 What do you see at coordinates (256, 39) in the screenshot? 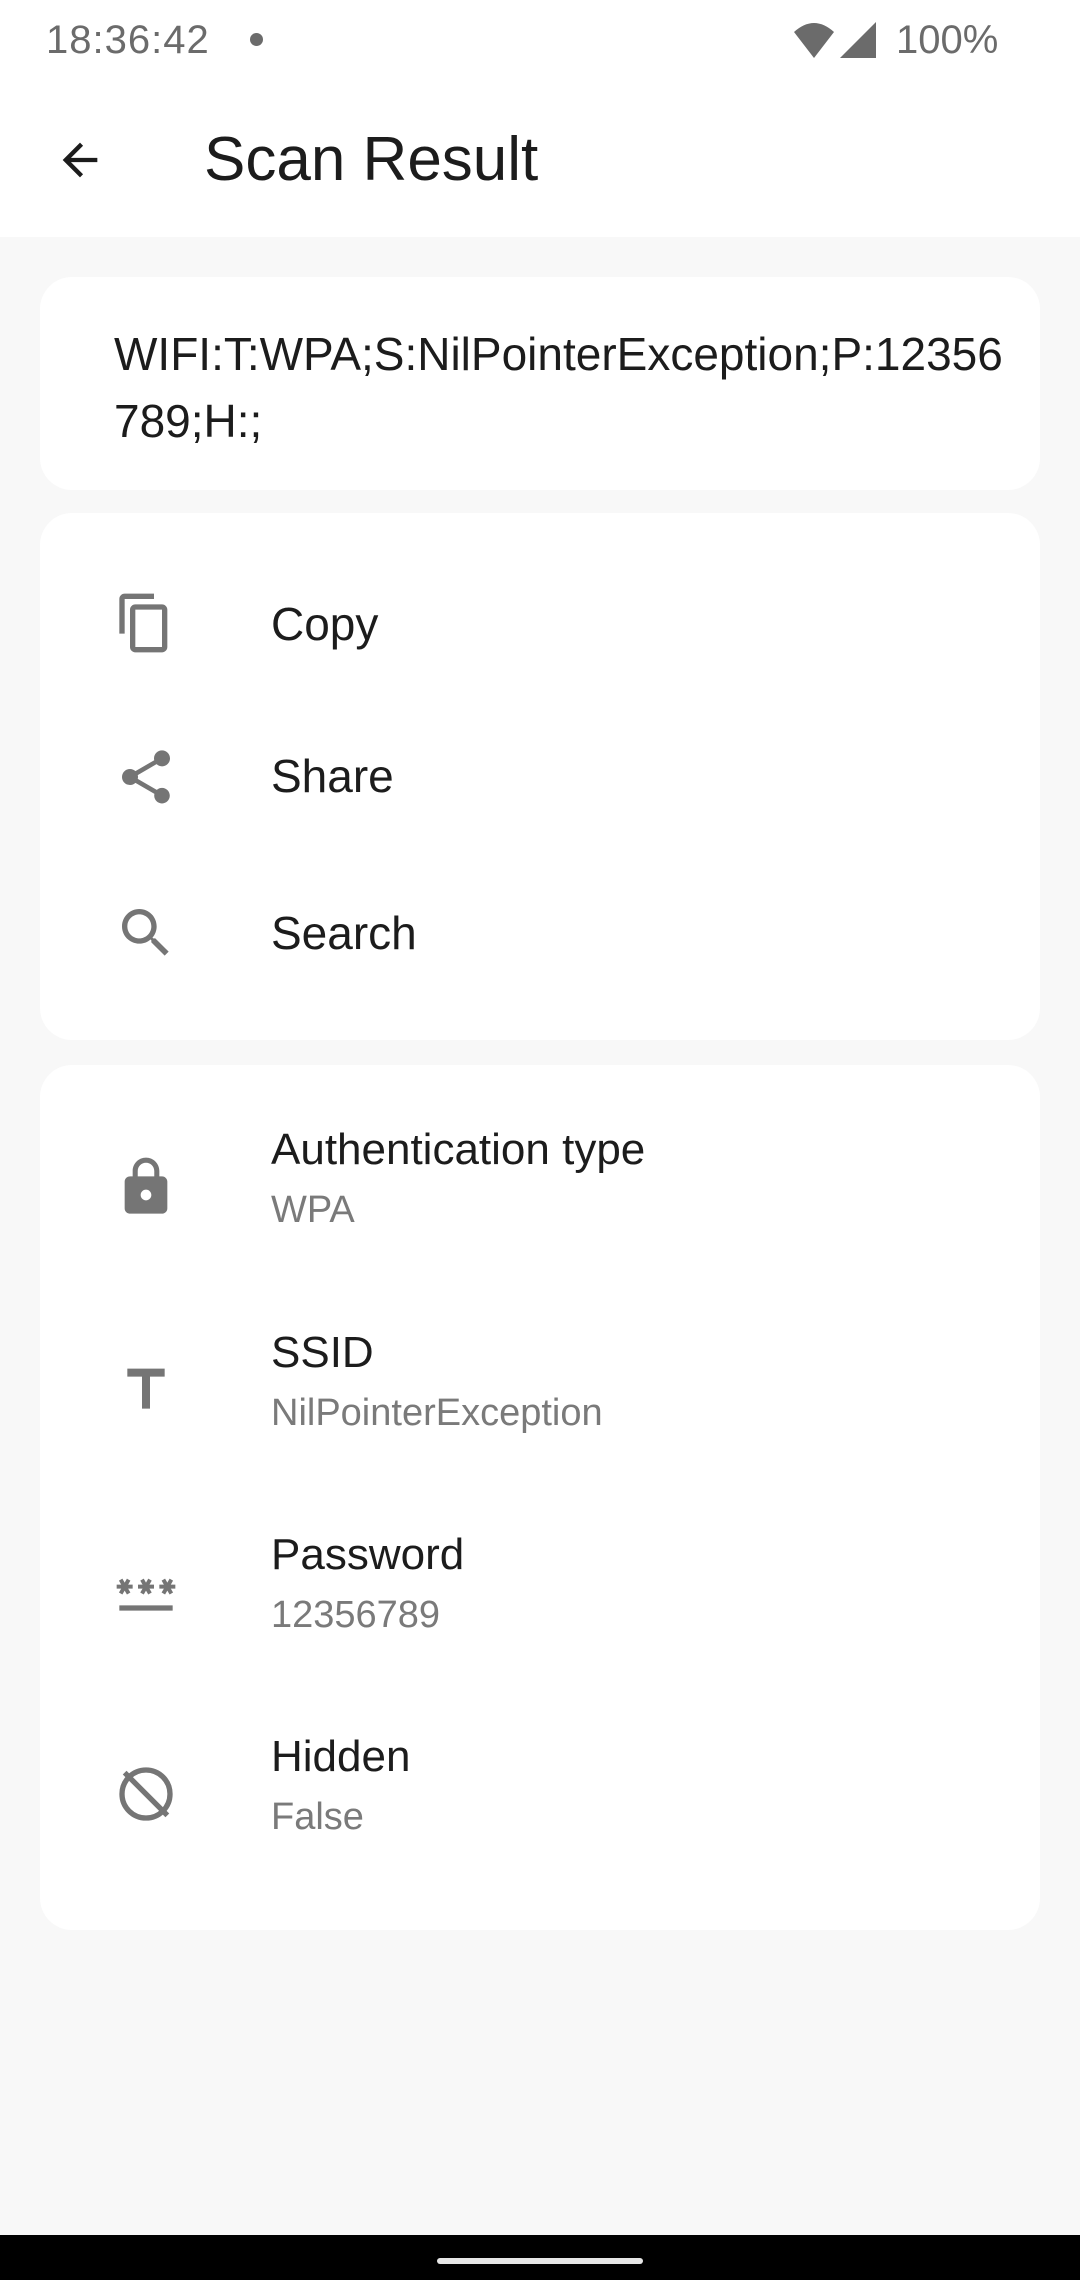
I see `notification-dot-icon` at bounding box center [256, 39].